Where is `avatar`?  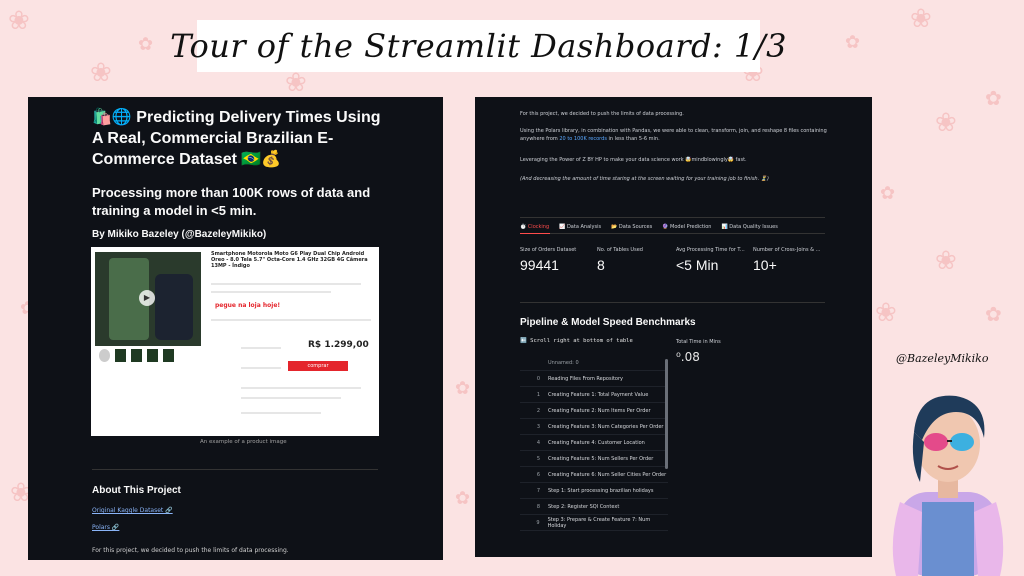 avatar is located at coordinates (948, 485).